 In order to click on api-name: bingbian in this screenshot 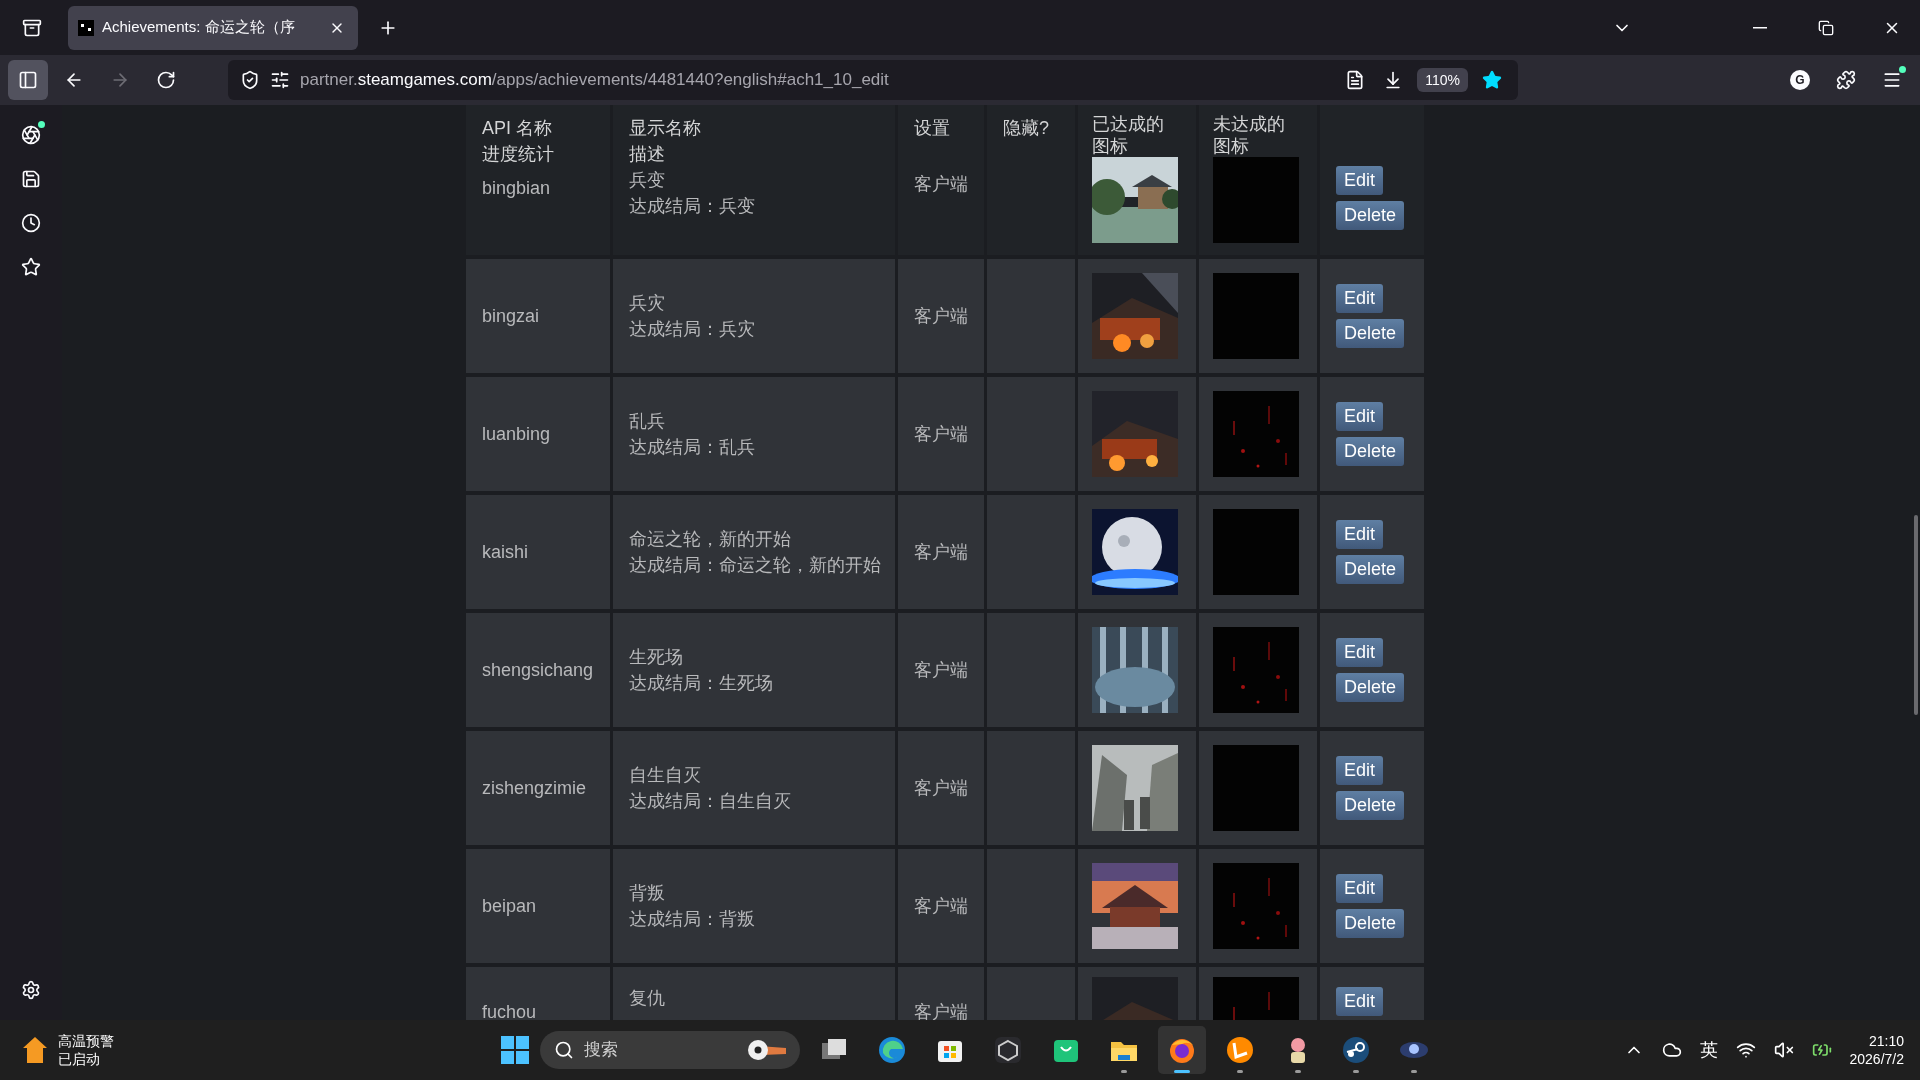, I will do `click(517, 188)`.